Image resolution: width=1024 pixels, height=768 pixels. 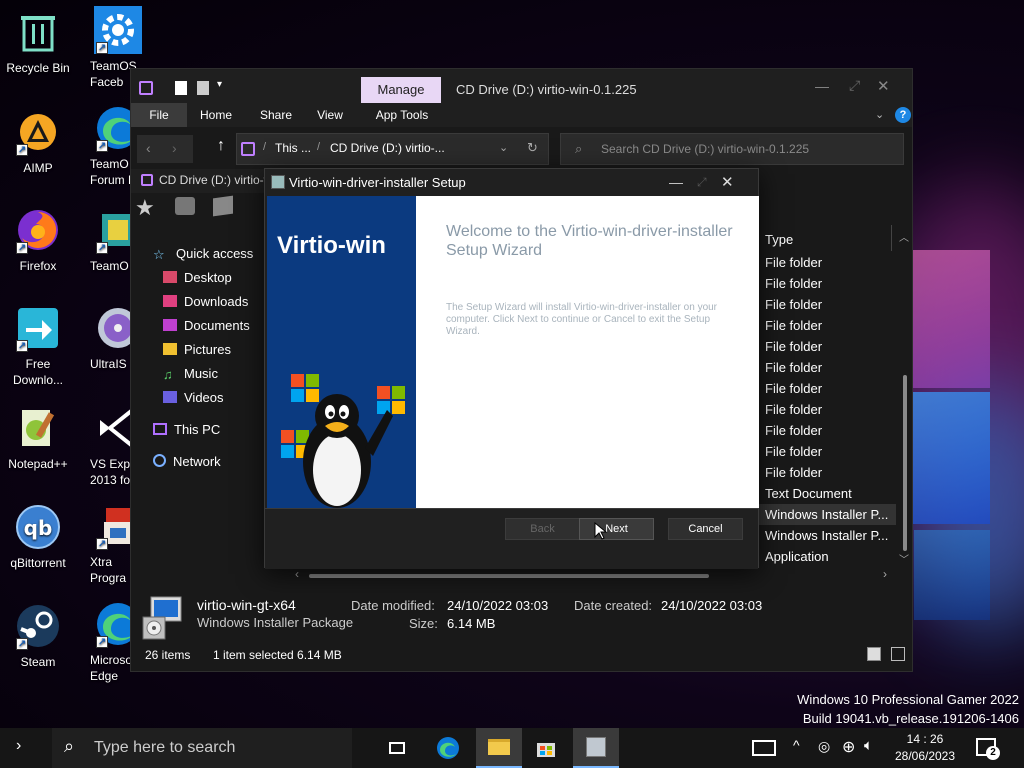 I want to click on watermark-build: Build 19041.vb_release.191206-1406, so click(x=910, y=718).